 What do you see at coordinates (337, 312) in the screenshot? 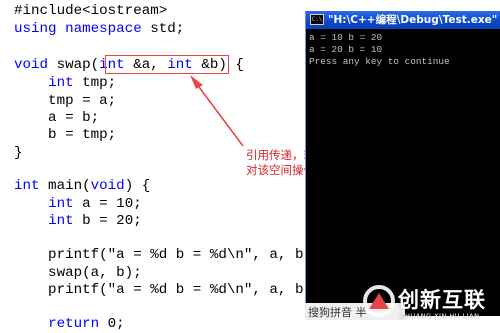
I see `ime-status-text: 搜狗拼音 半` at bounding box center [337, 312].